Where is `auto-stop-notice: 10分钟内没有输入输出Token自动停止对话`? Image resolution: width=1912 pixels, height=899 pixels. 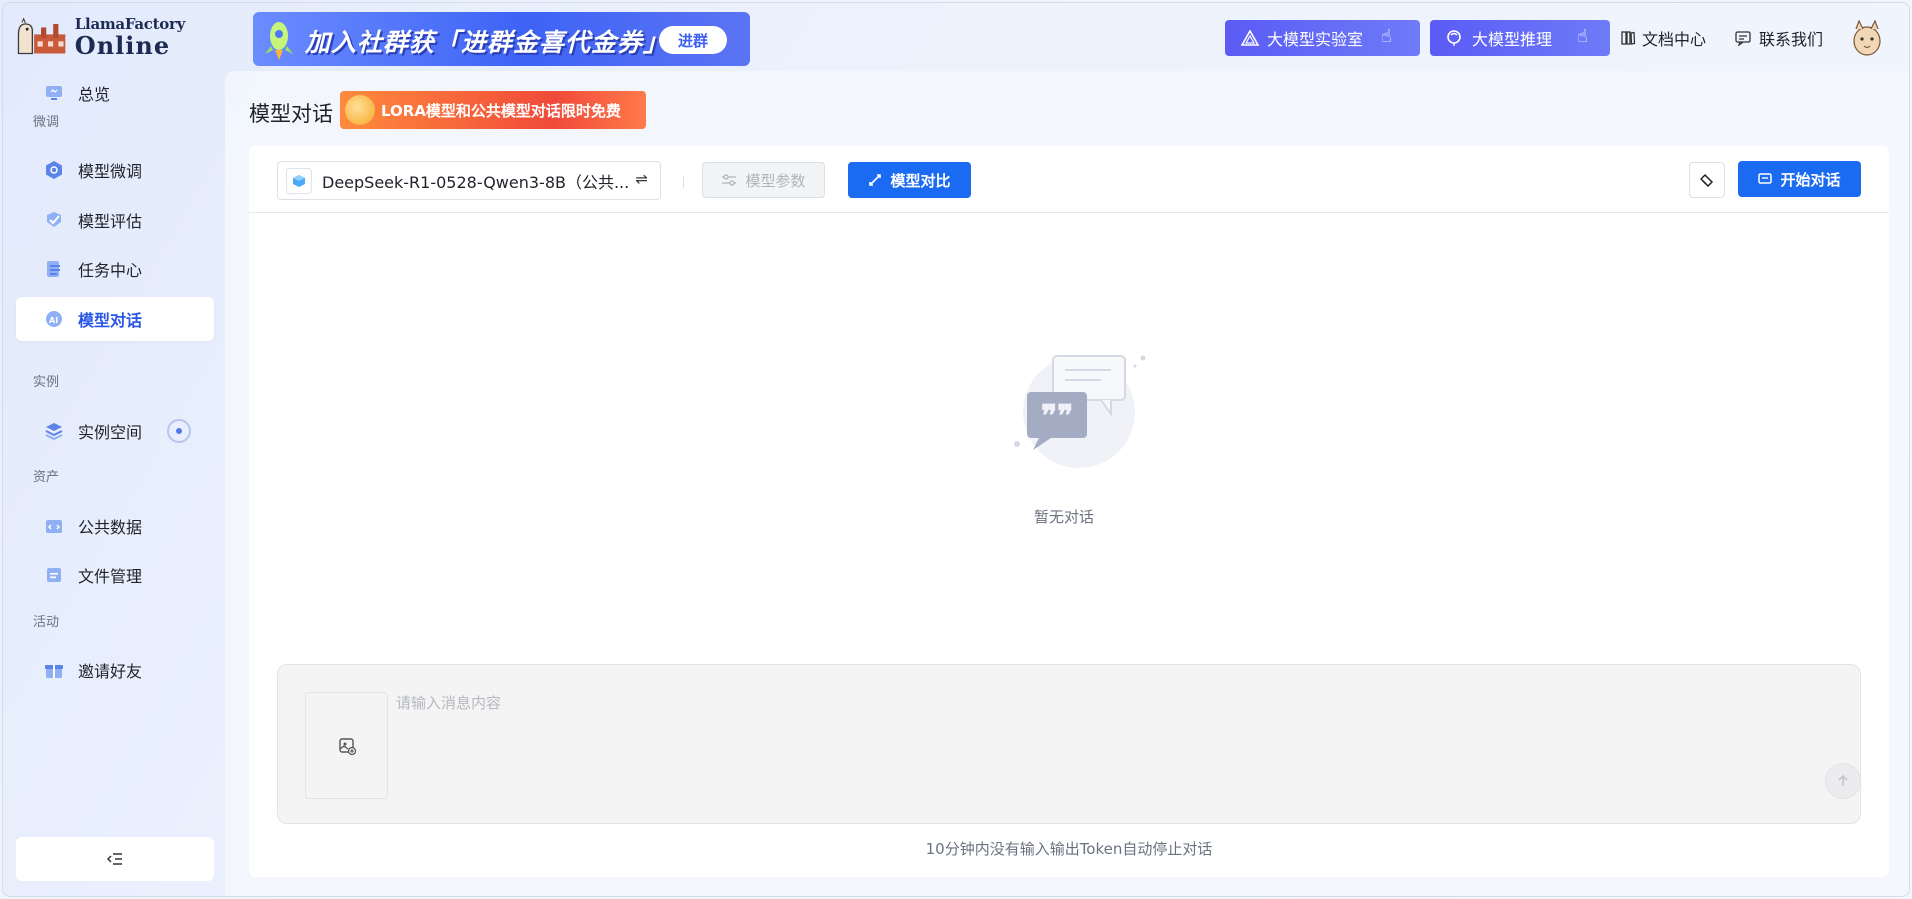 auto-stop-notice: 10分钟内没有输入输出Token自动停止对话 is located at coordinates (1069, 849).